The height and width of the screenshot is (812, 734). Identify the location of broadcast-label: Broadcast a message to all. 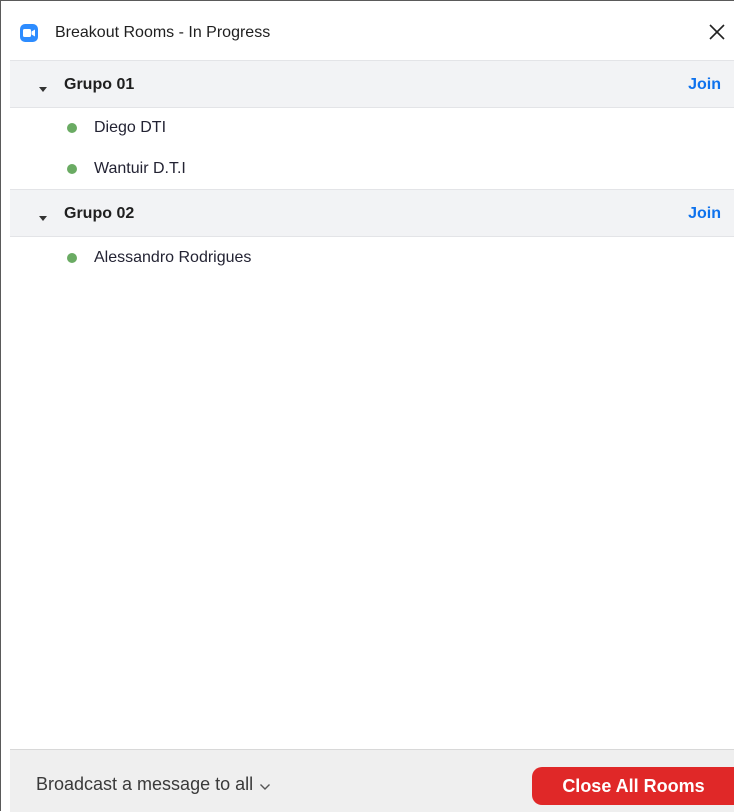
(145, 784).